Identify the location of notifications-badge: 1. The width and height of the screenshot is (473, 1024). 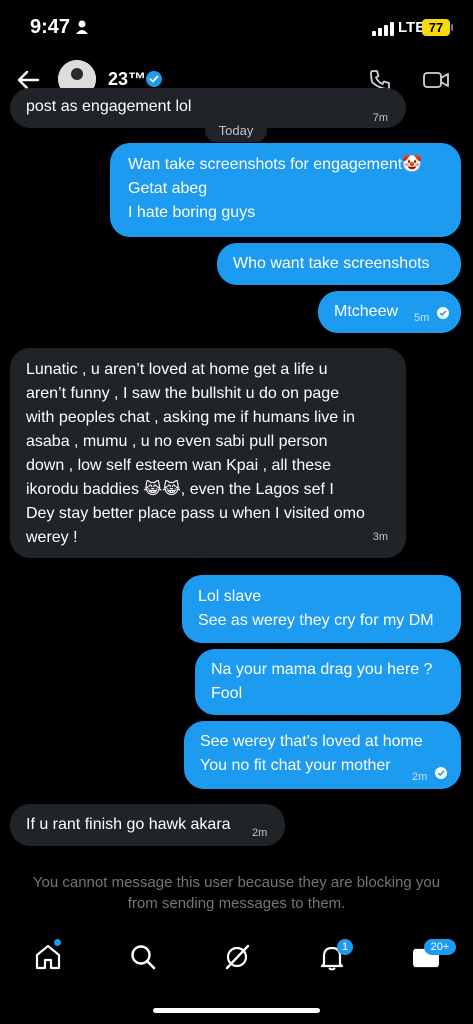
(345, 947).